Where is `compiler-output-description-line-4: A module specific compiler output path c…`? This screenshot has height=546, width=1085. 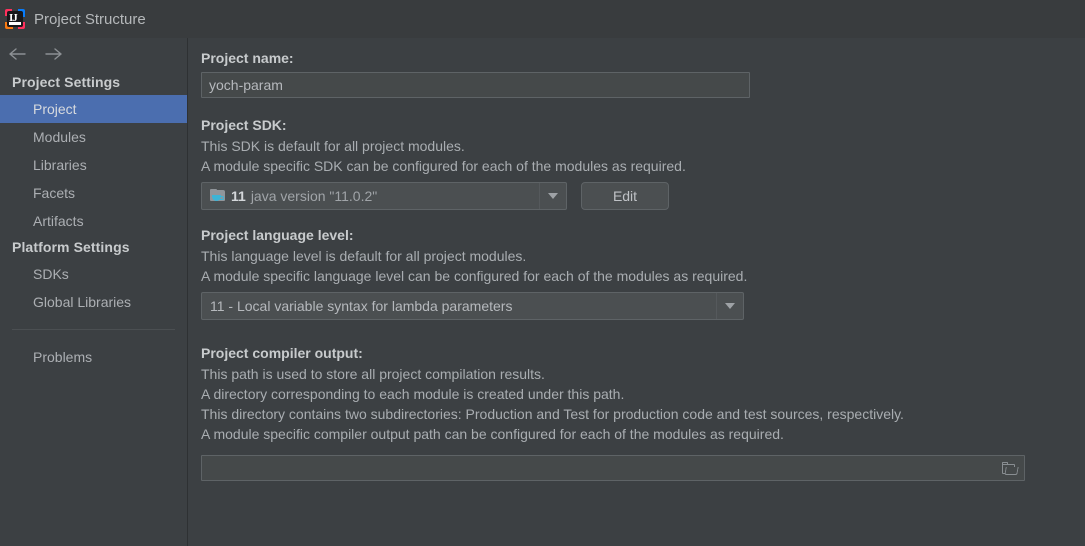
compiler-output-description-line-4: A module specific compiler output path c… is located at coordinates (492, 434).